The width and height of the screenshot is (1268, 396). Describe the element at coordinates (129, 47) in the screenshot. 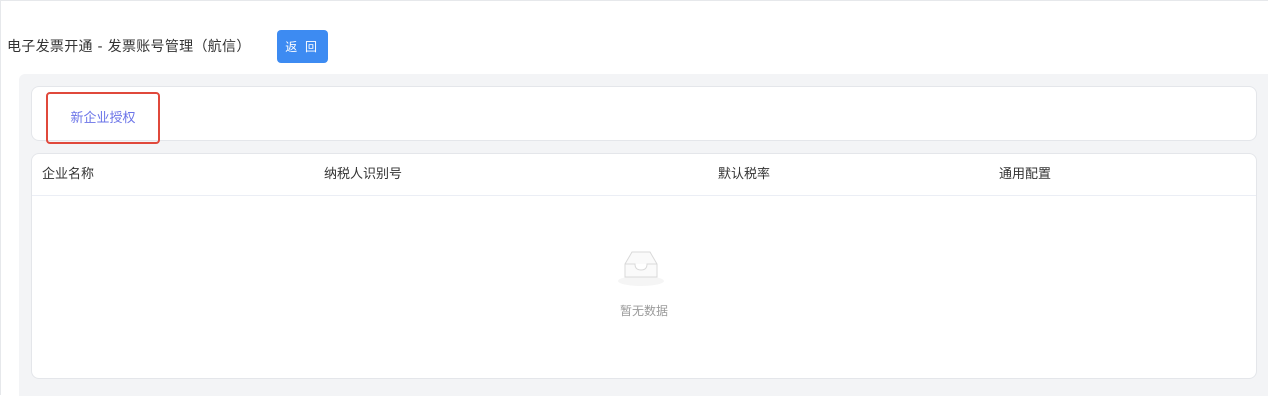

I see `page-title: 电子发票开通 - 发票账号管理（航信）` at that location.